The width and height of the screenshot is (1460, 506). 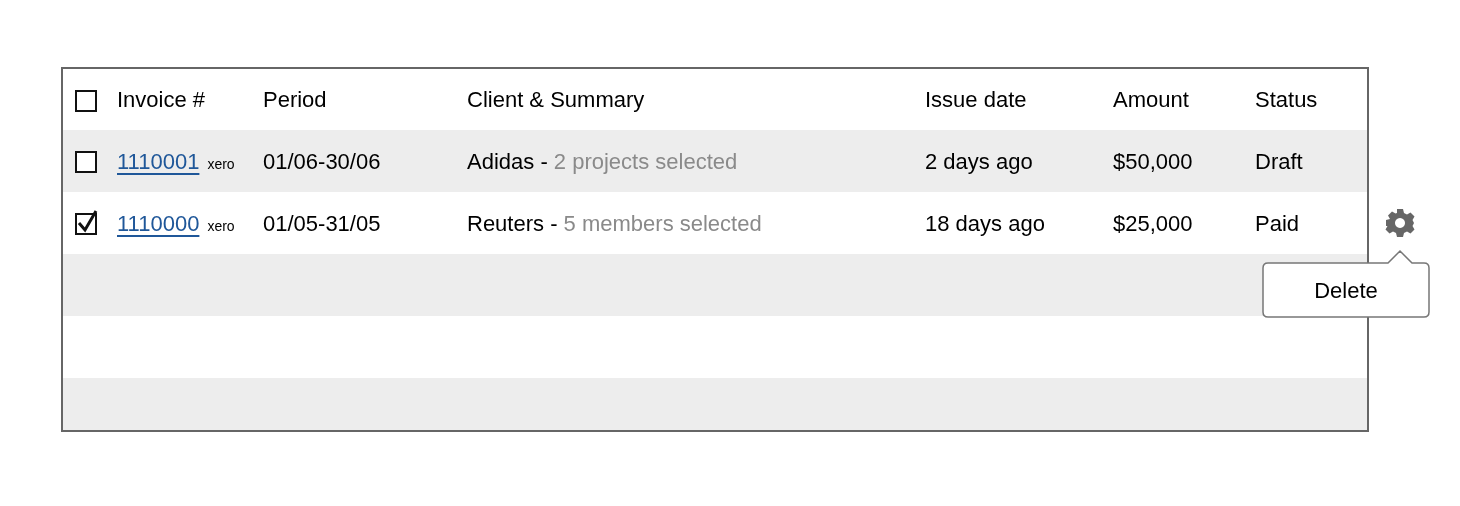 I want to click on table-cell: $50,000, so click(x=1153, y=161).